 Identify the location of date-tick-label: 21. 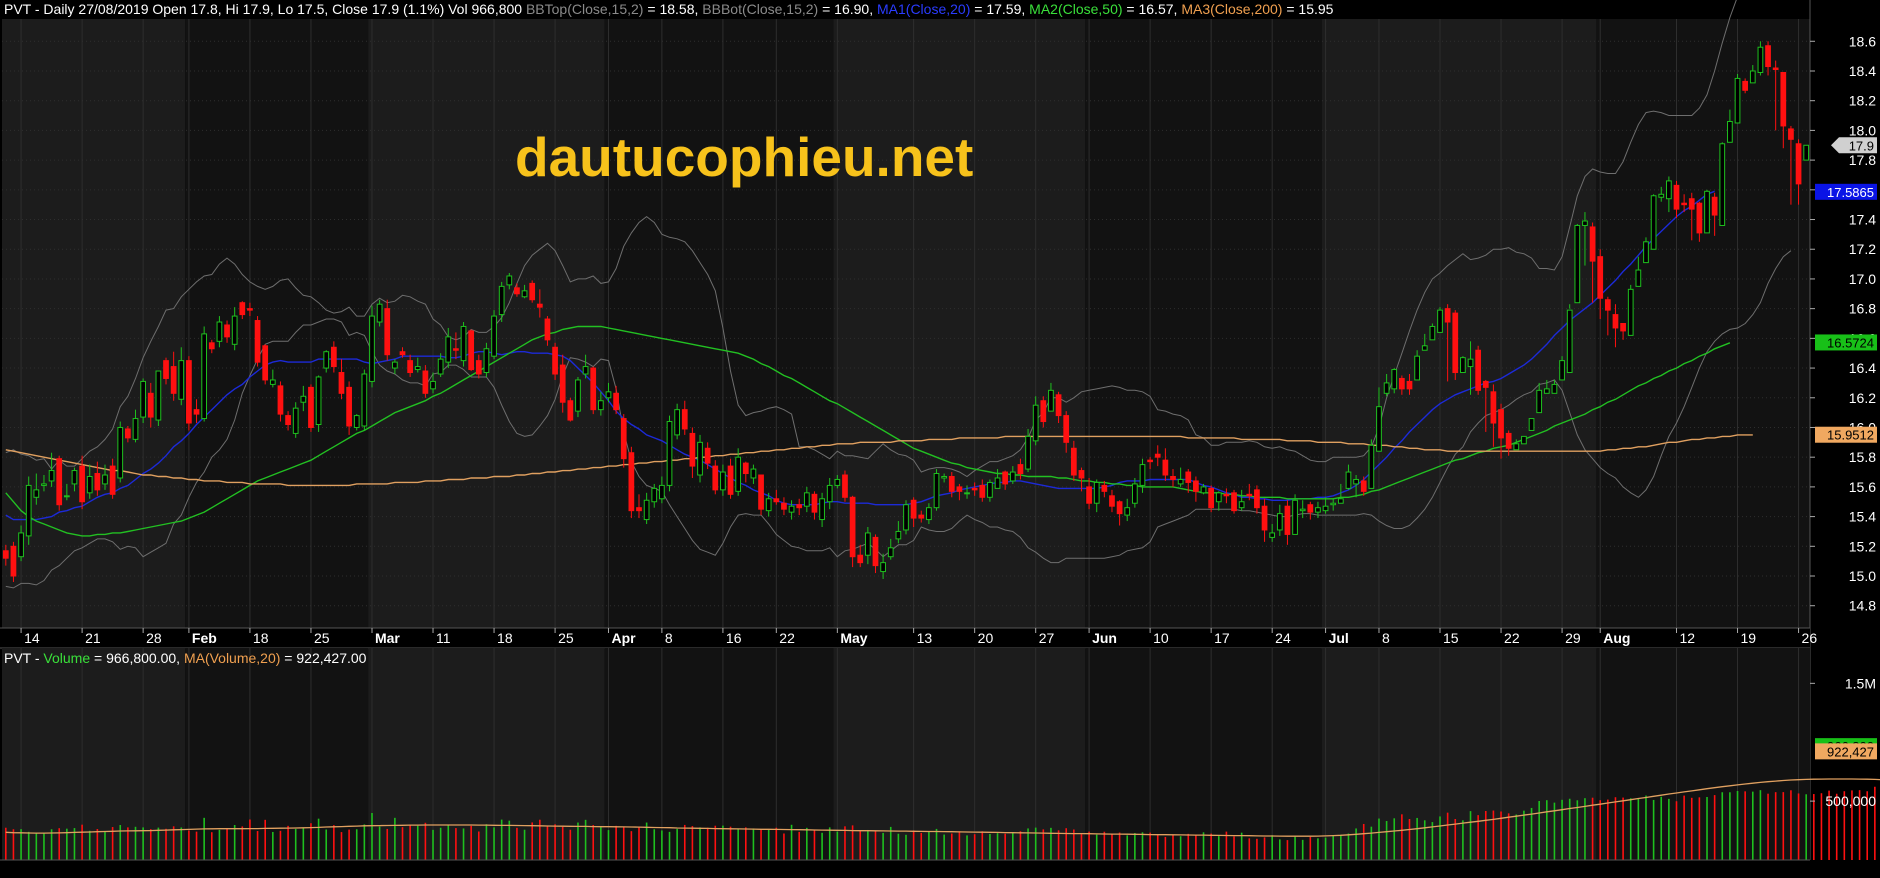
(93, 638).